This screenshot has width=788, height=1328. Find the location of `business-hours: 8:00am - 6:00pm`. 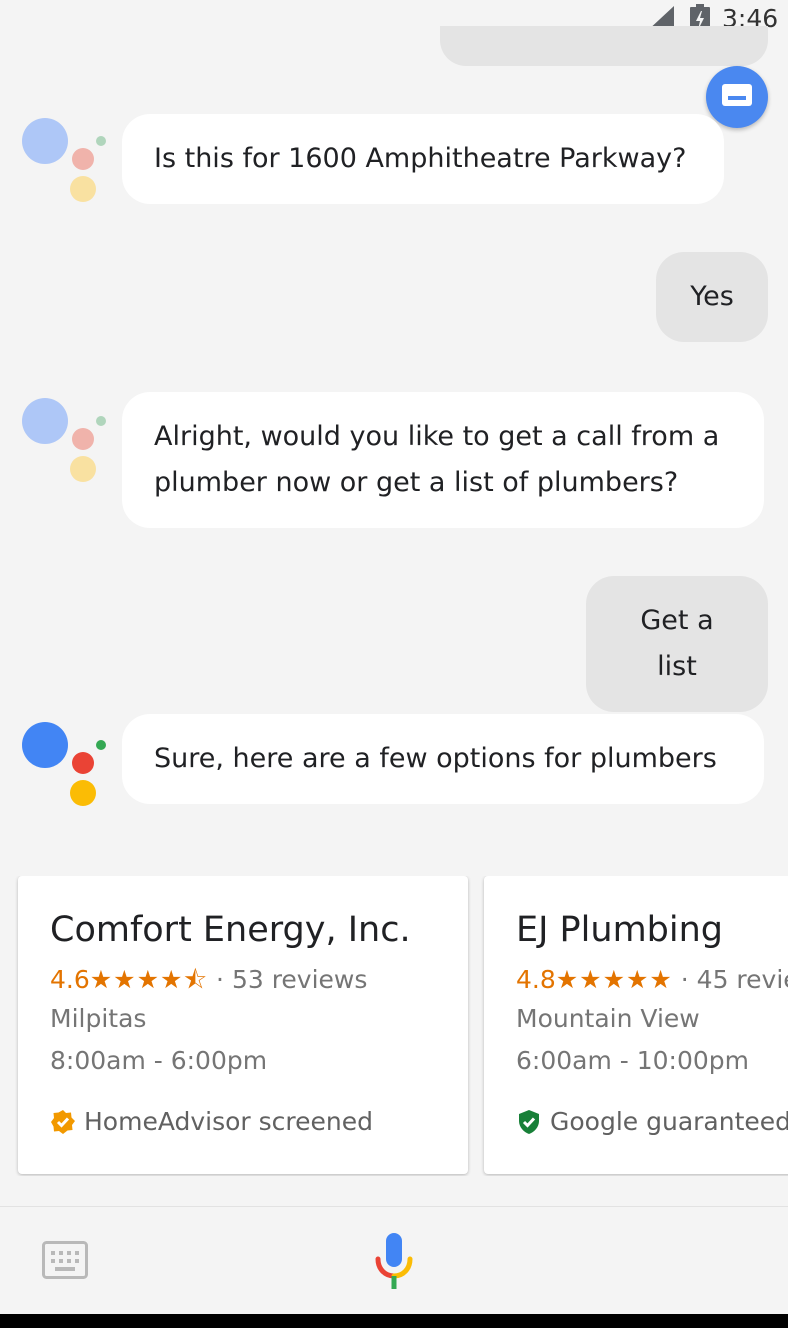

business-hours: 8:00am - 6:00pm is located at coordinates (159, 1060).